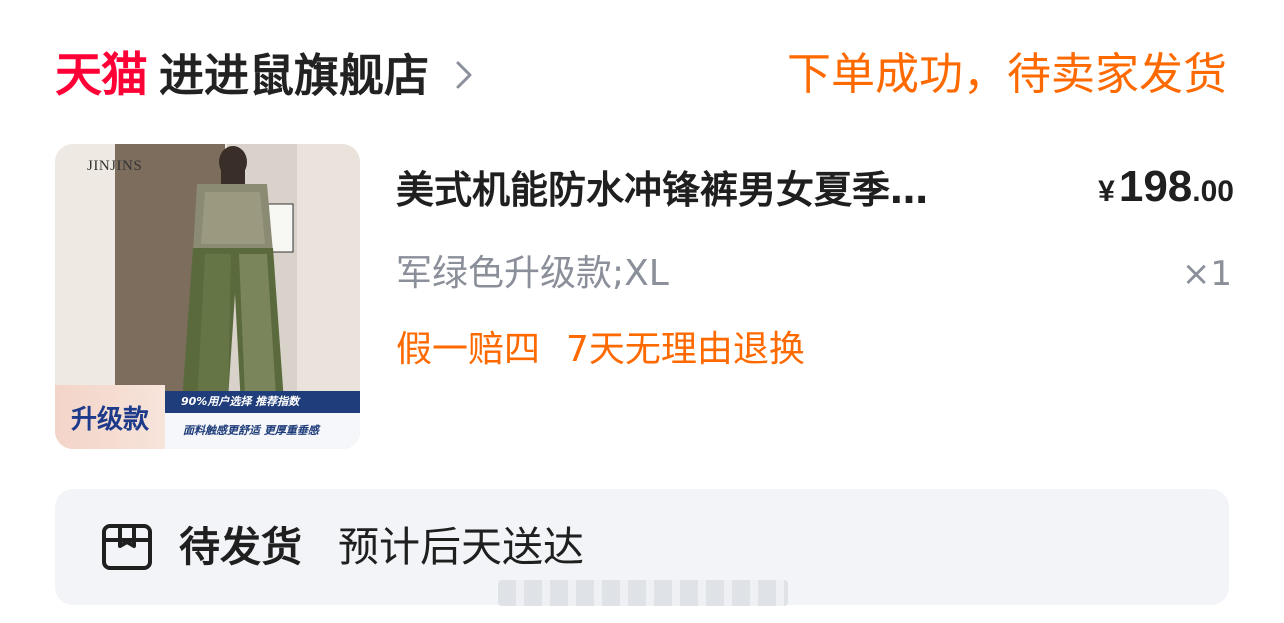  What do you see at coordinates (110, 417) in the screenshot?
I see `thumbnail-badge: 升级款` at bounding box center [110, 417].